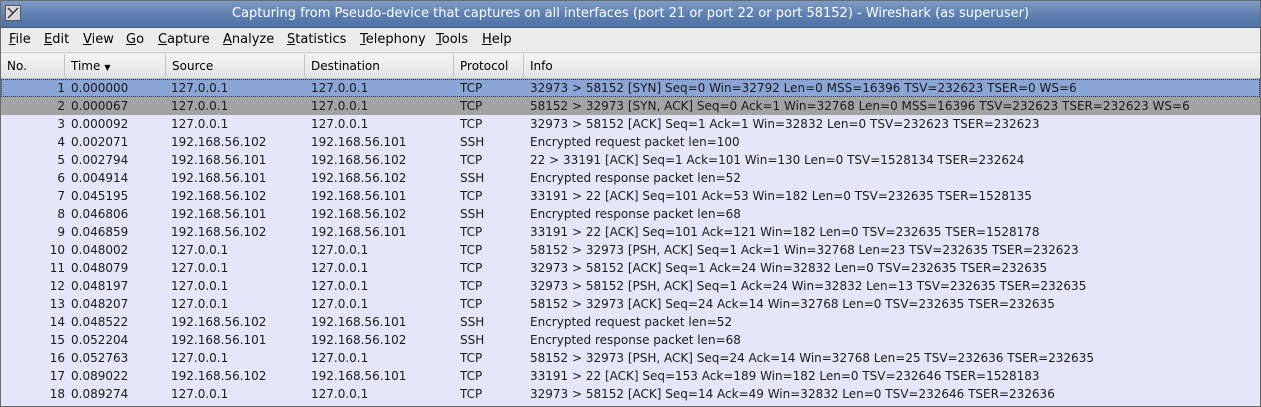 The image size is (1261, 407). I want to click on menu-view: View, so click(98, 39).